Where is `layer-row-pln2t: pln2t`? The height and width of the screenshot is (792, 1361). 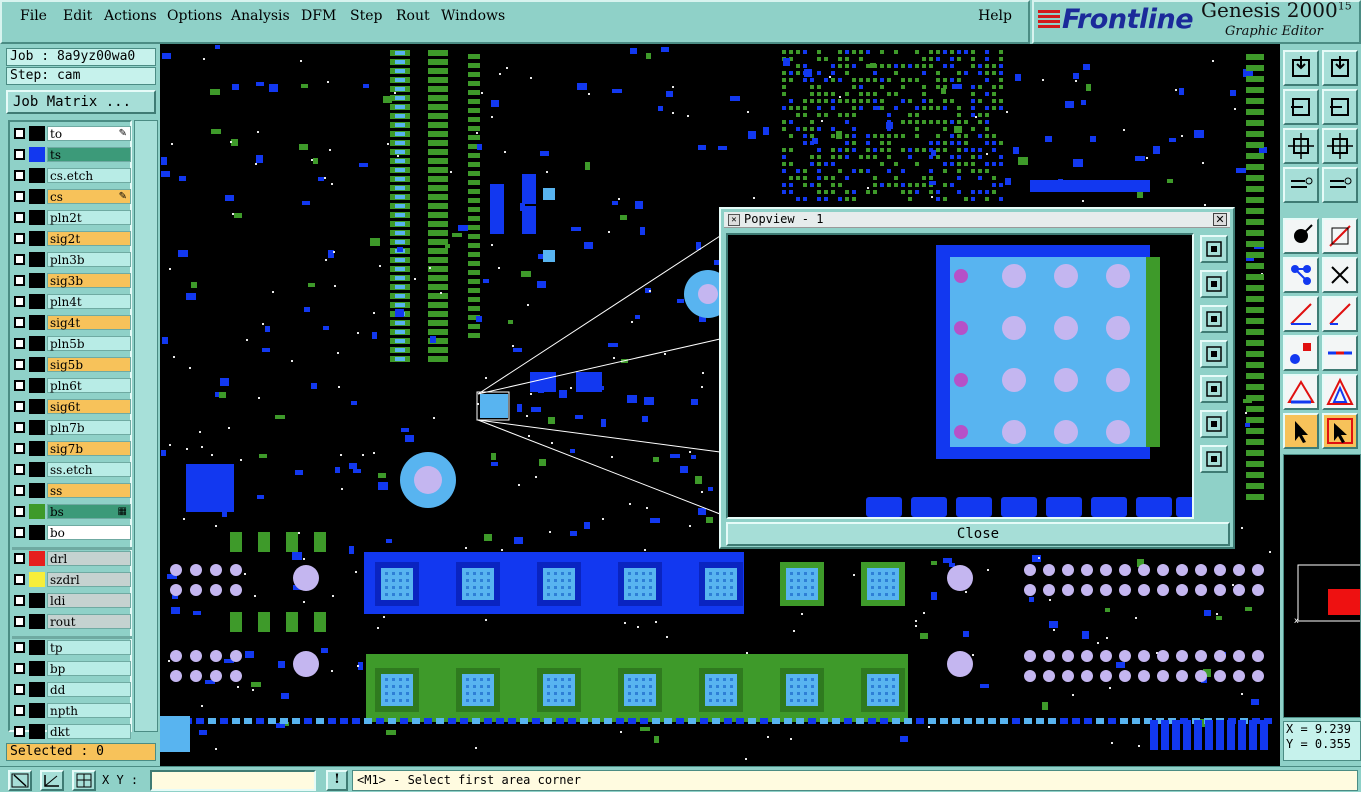 layer-row-pln2t: pln2t is located at coordinates (72, 217).